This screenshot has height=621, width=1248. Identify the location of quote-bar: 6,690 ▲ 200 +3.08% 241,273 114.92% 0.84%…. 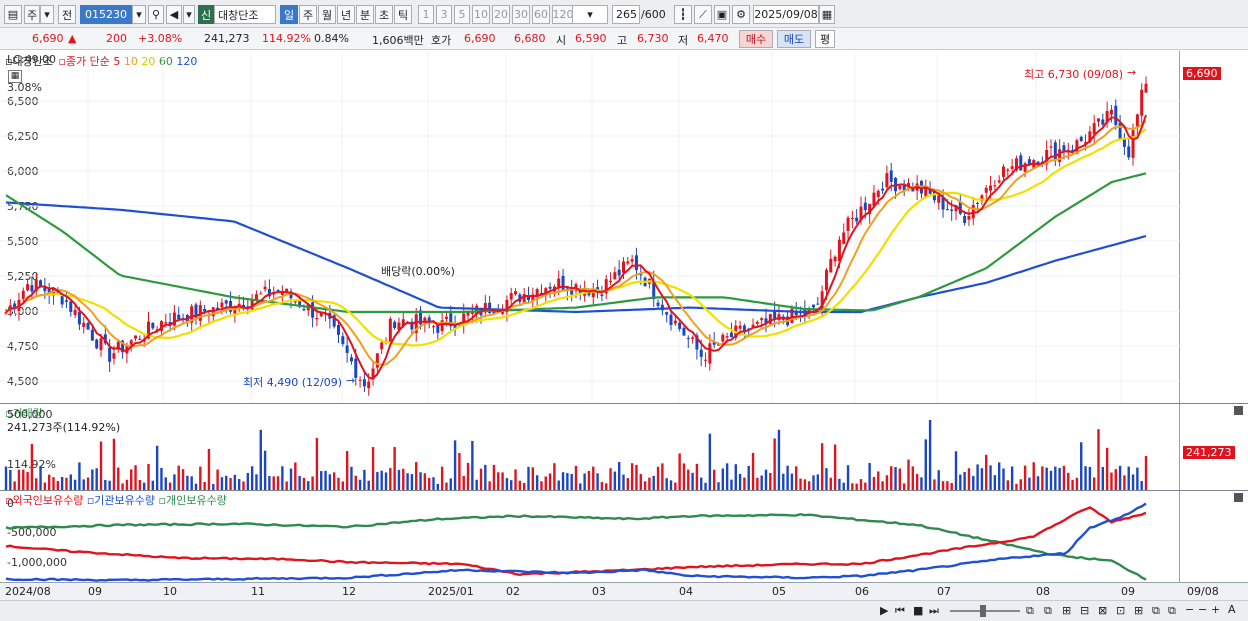
(624, 39).